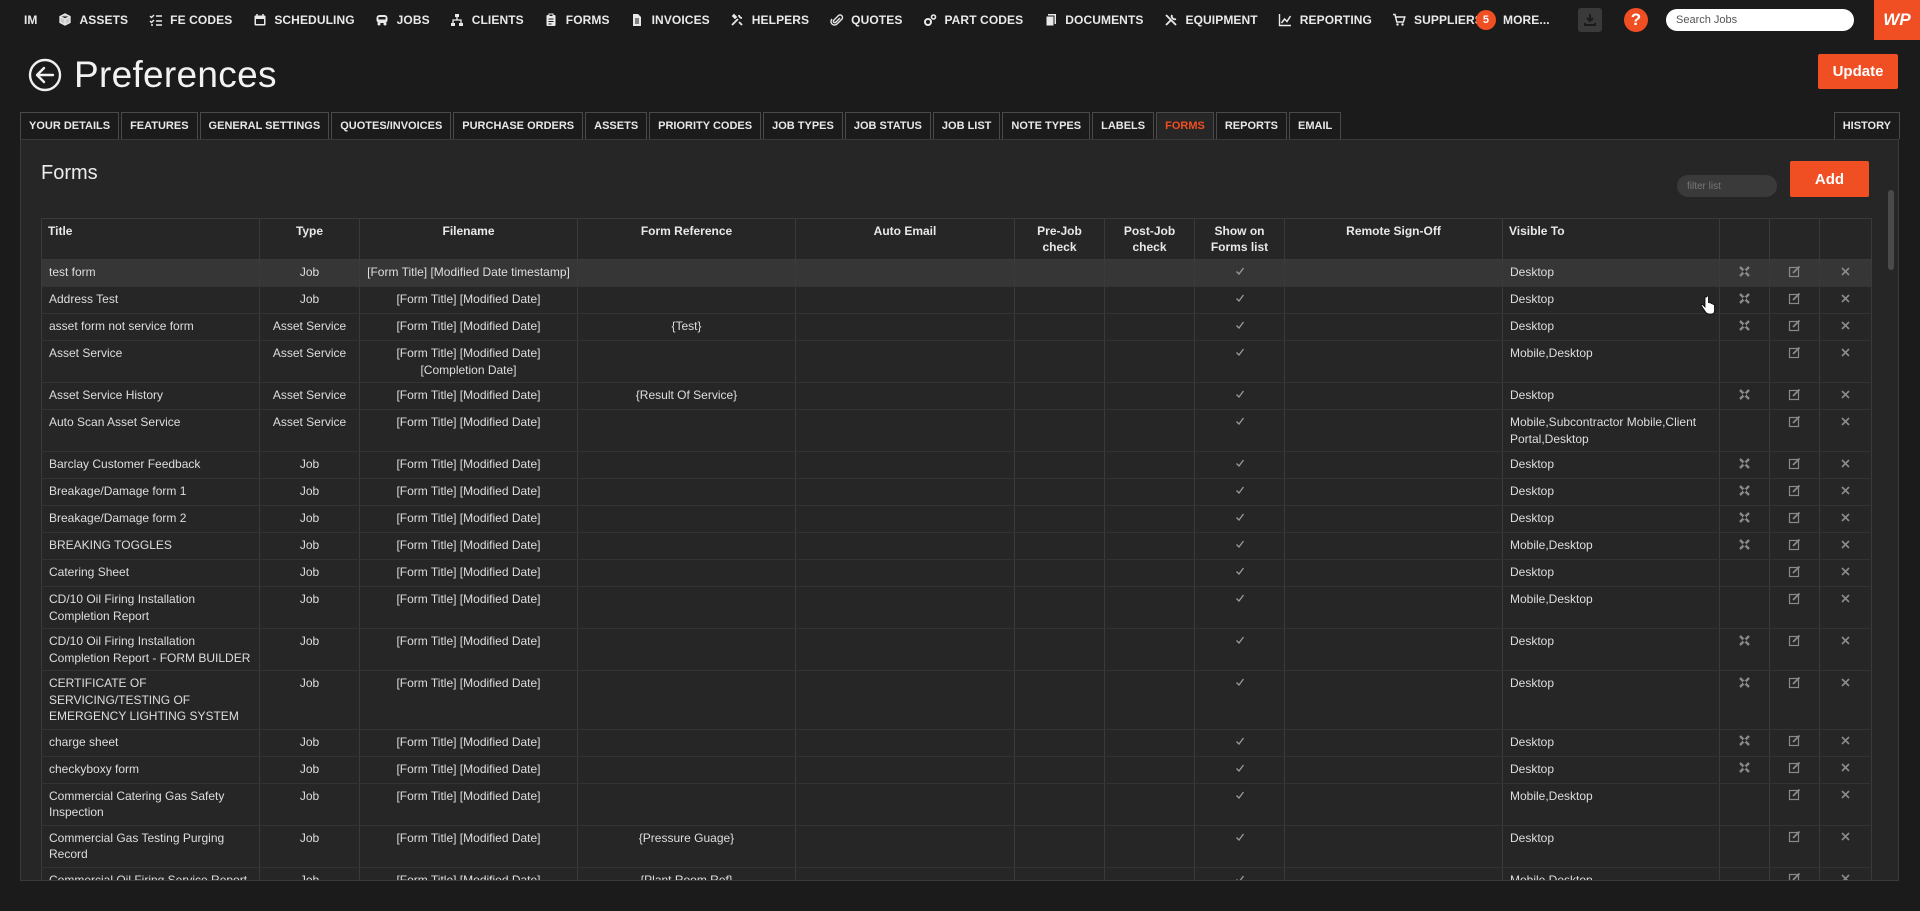 This screenshot has height=911, width=1920. I want to click on nav-item-part-codes: PART CODES, so click(972, 20).